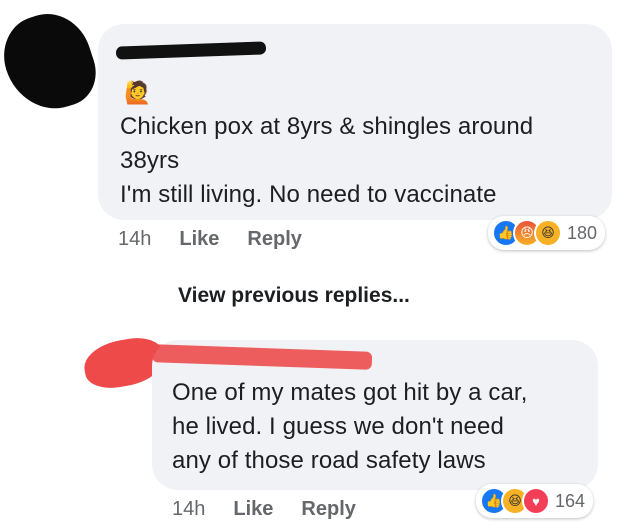  I want to click on reaction-count: 164, so click(570, 500).